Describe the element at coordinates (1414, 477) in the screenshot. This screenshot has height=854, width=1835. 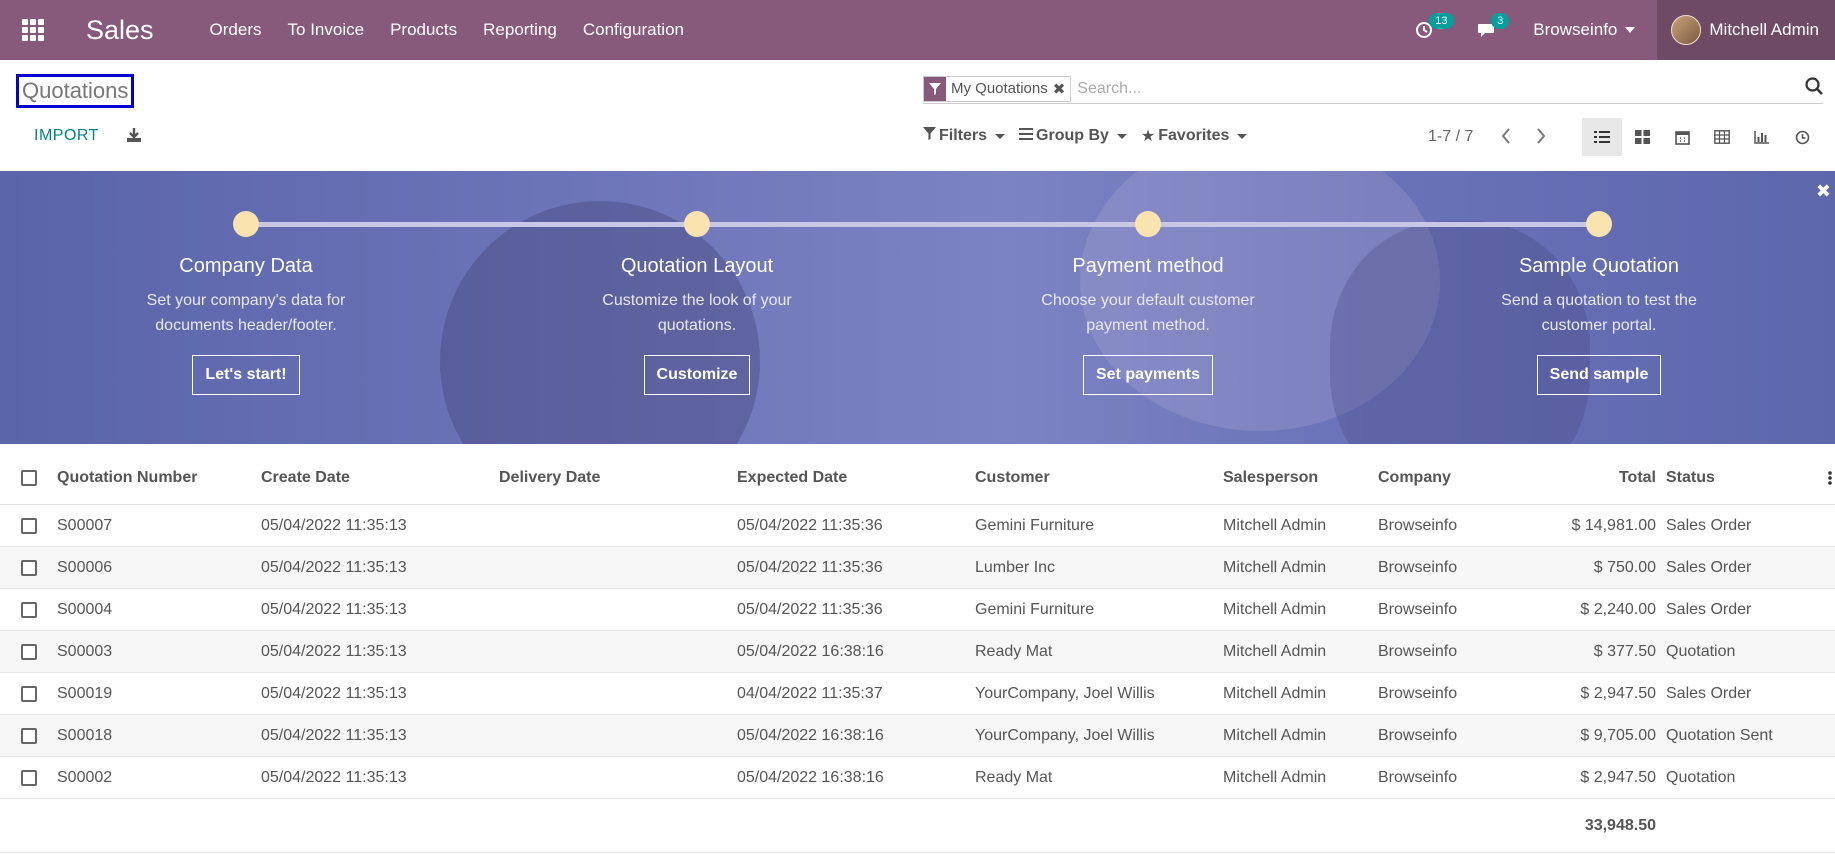
I see `column-header-company: Company` at that location.